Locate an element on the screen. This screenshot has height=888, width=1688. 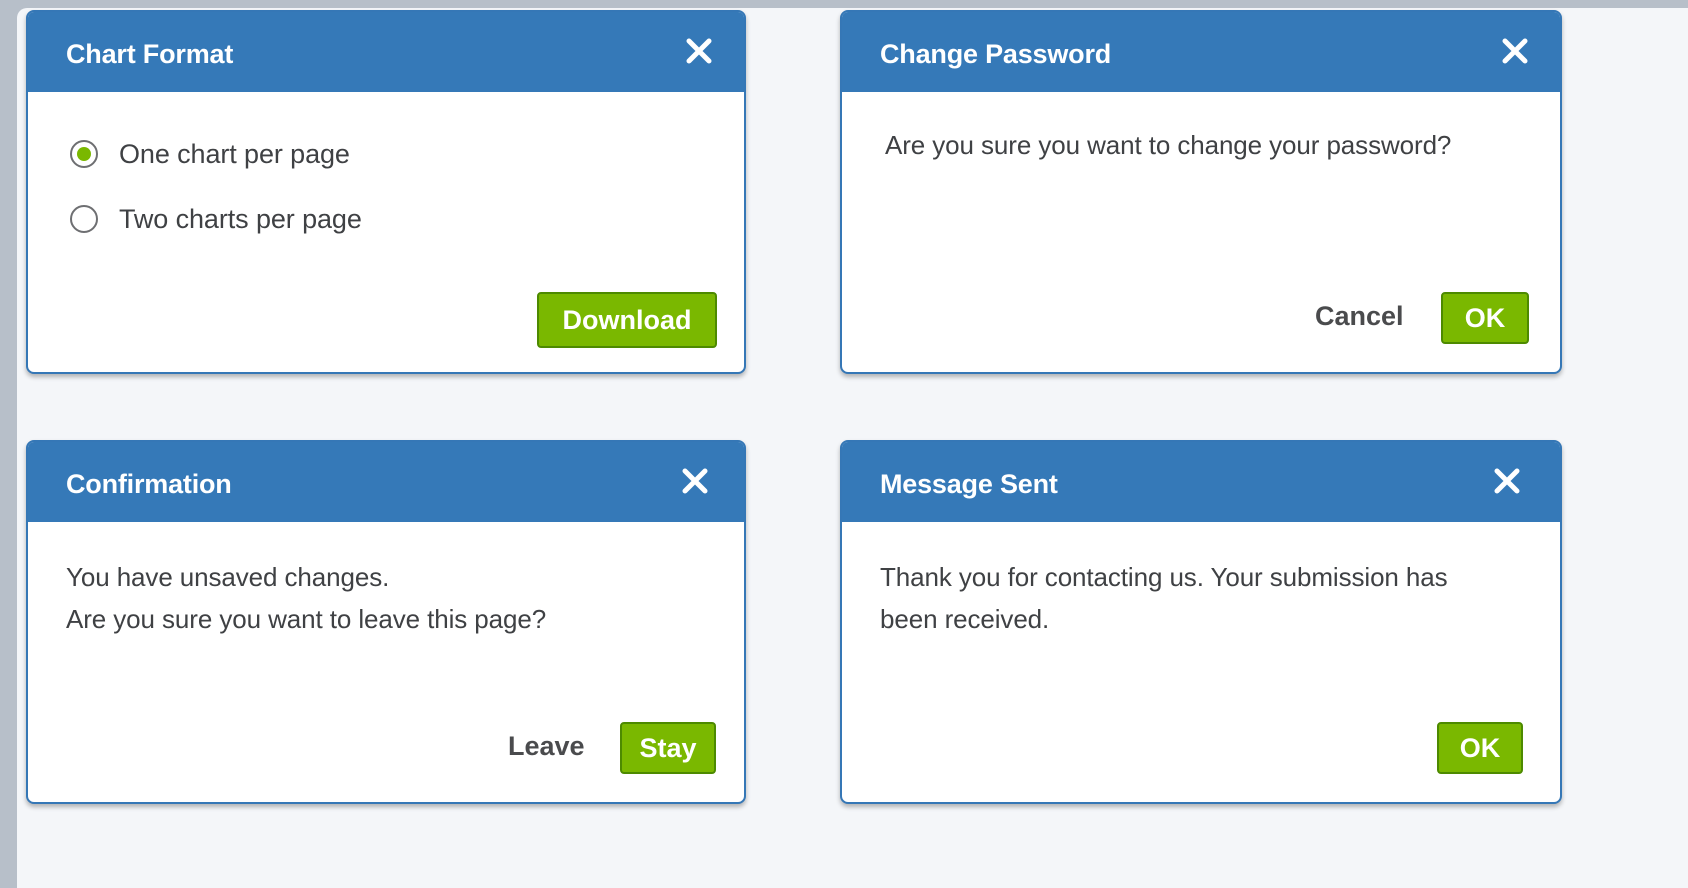
leave-button: Leave is located at coordinates (546, 746).